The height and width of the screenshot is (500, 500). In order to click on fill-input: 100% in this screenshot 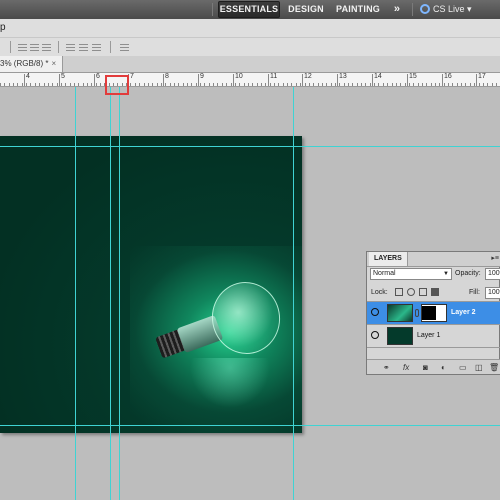, I will do `click(492, 293)`.